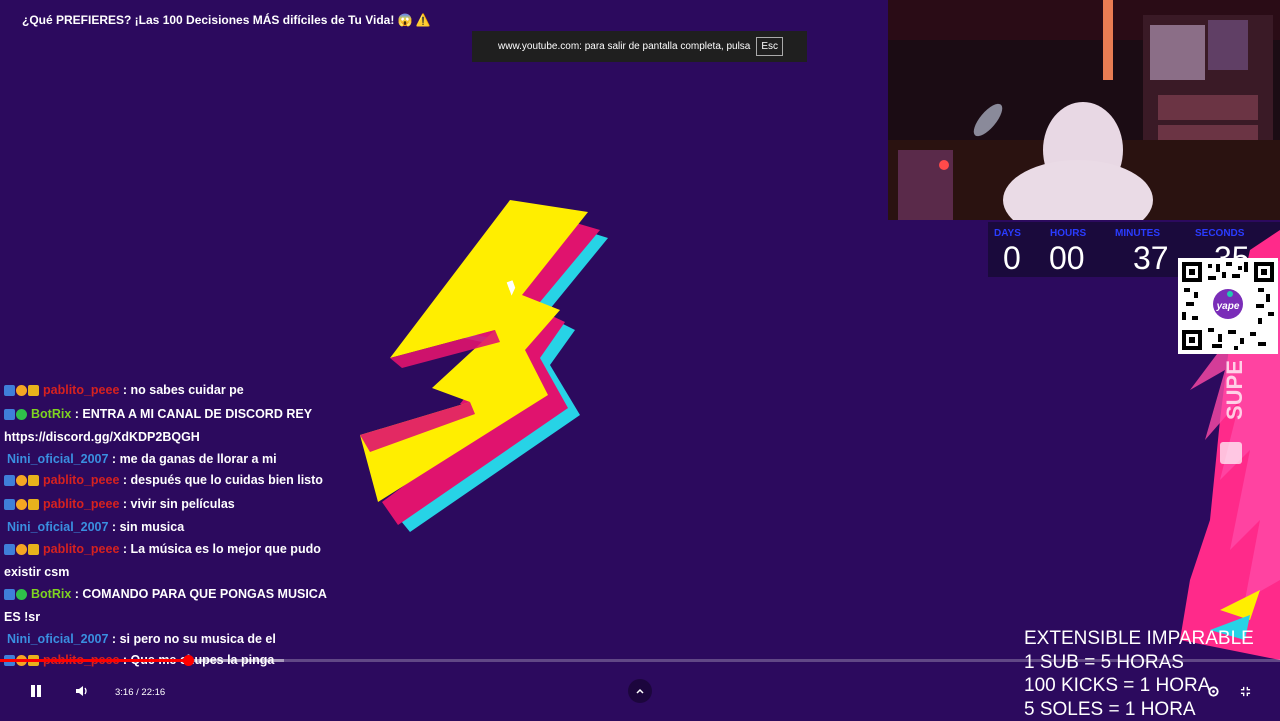 The height and width of the screenshot is (721, 1280). I want to click on webcam-scene, so click(1084, 110).